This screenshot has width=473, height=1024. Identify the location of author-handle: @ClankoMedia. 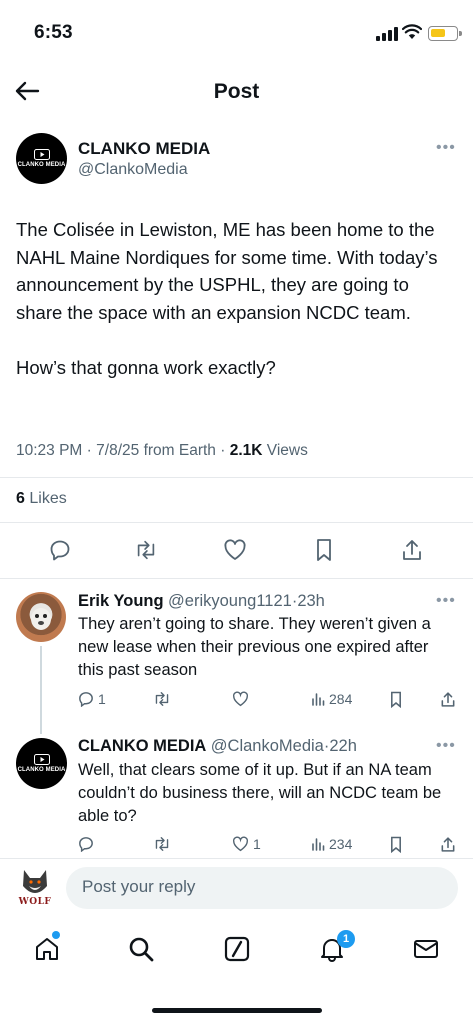
(133, 170).